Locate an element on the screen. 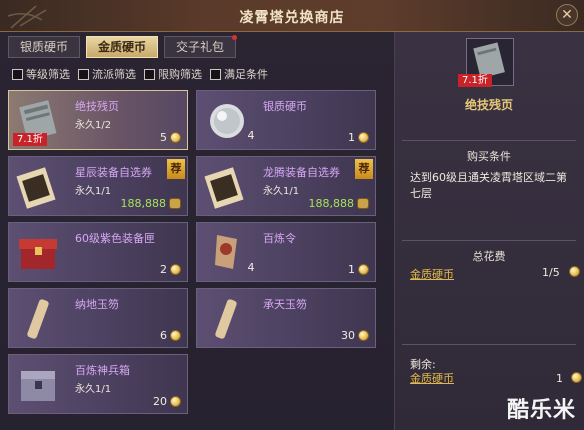 The height and width of the screenshot is (430, 584). item-card: 百炼神兵箱 永久1/1 20 is located at coordinates (98, 384).